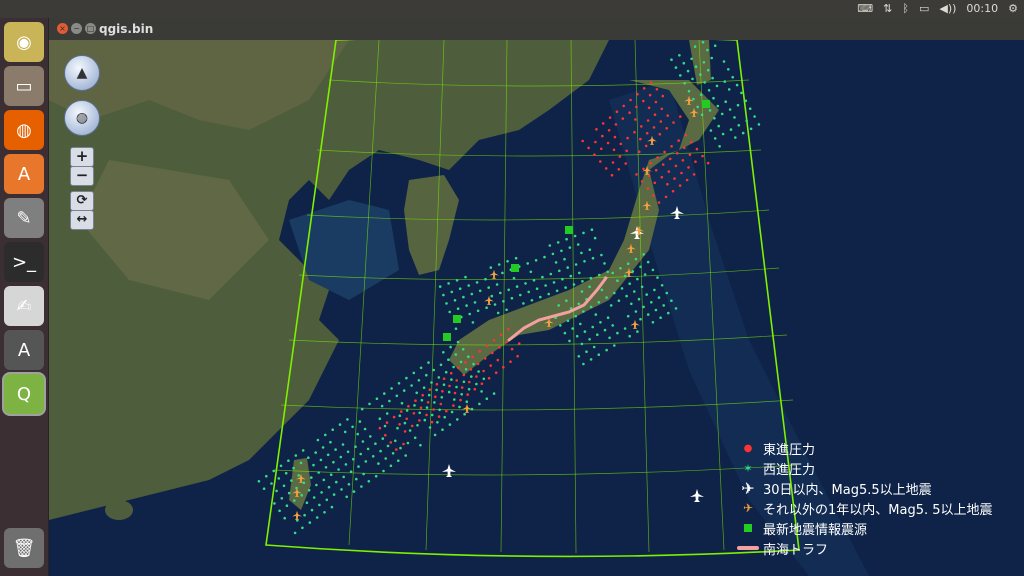 This screenshot has width=1024, height=576. What do you see at coordinates (24, 262) in the screenshot?
I see `terminal-icon: >_` at bounding box center [24, 262].